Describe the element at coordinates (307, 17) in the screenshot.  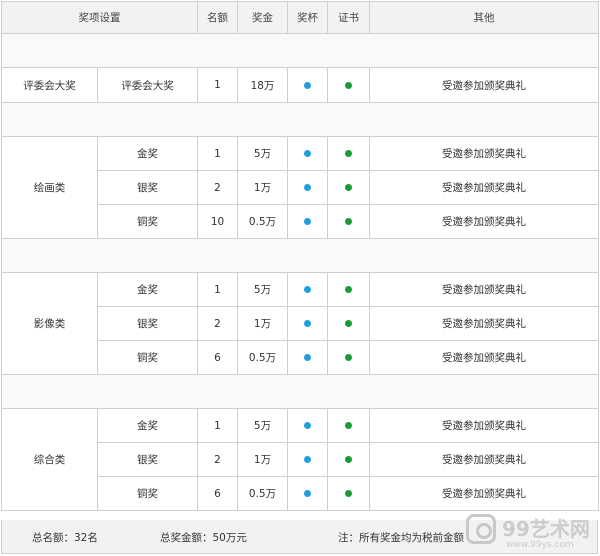
I see `header-cup: 奖杯` at that location.